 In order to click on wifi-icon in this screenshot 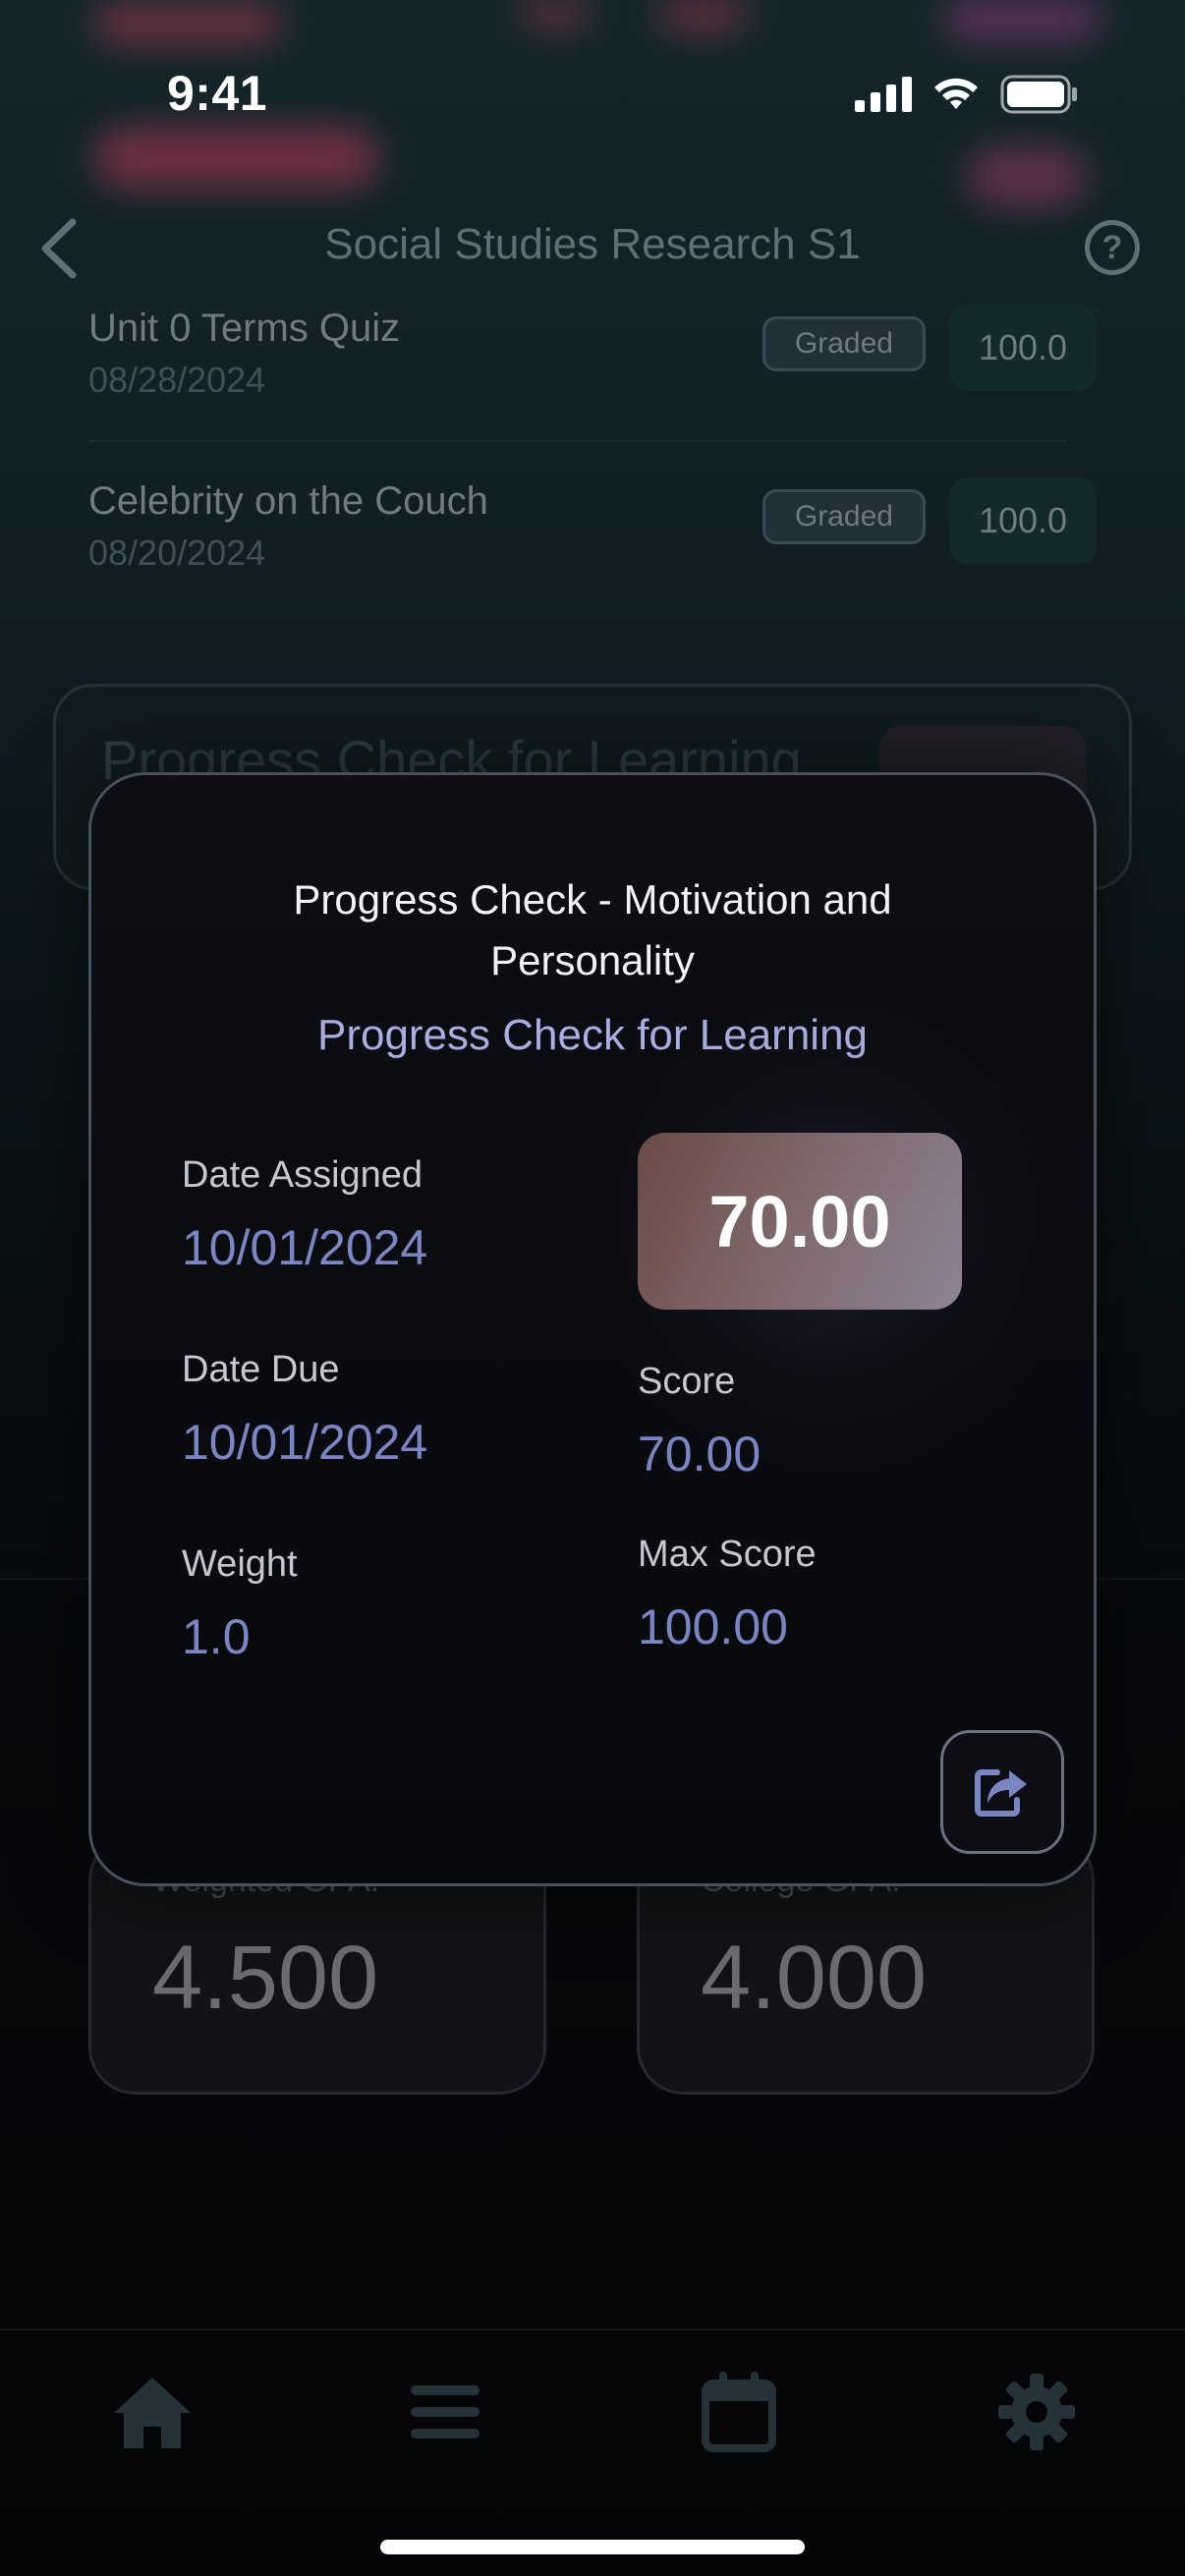, I will do `click(956, 93)`.